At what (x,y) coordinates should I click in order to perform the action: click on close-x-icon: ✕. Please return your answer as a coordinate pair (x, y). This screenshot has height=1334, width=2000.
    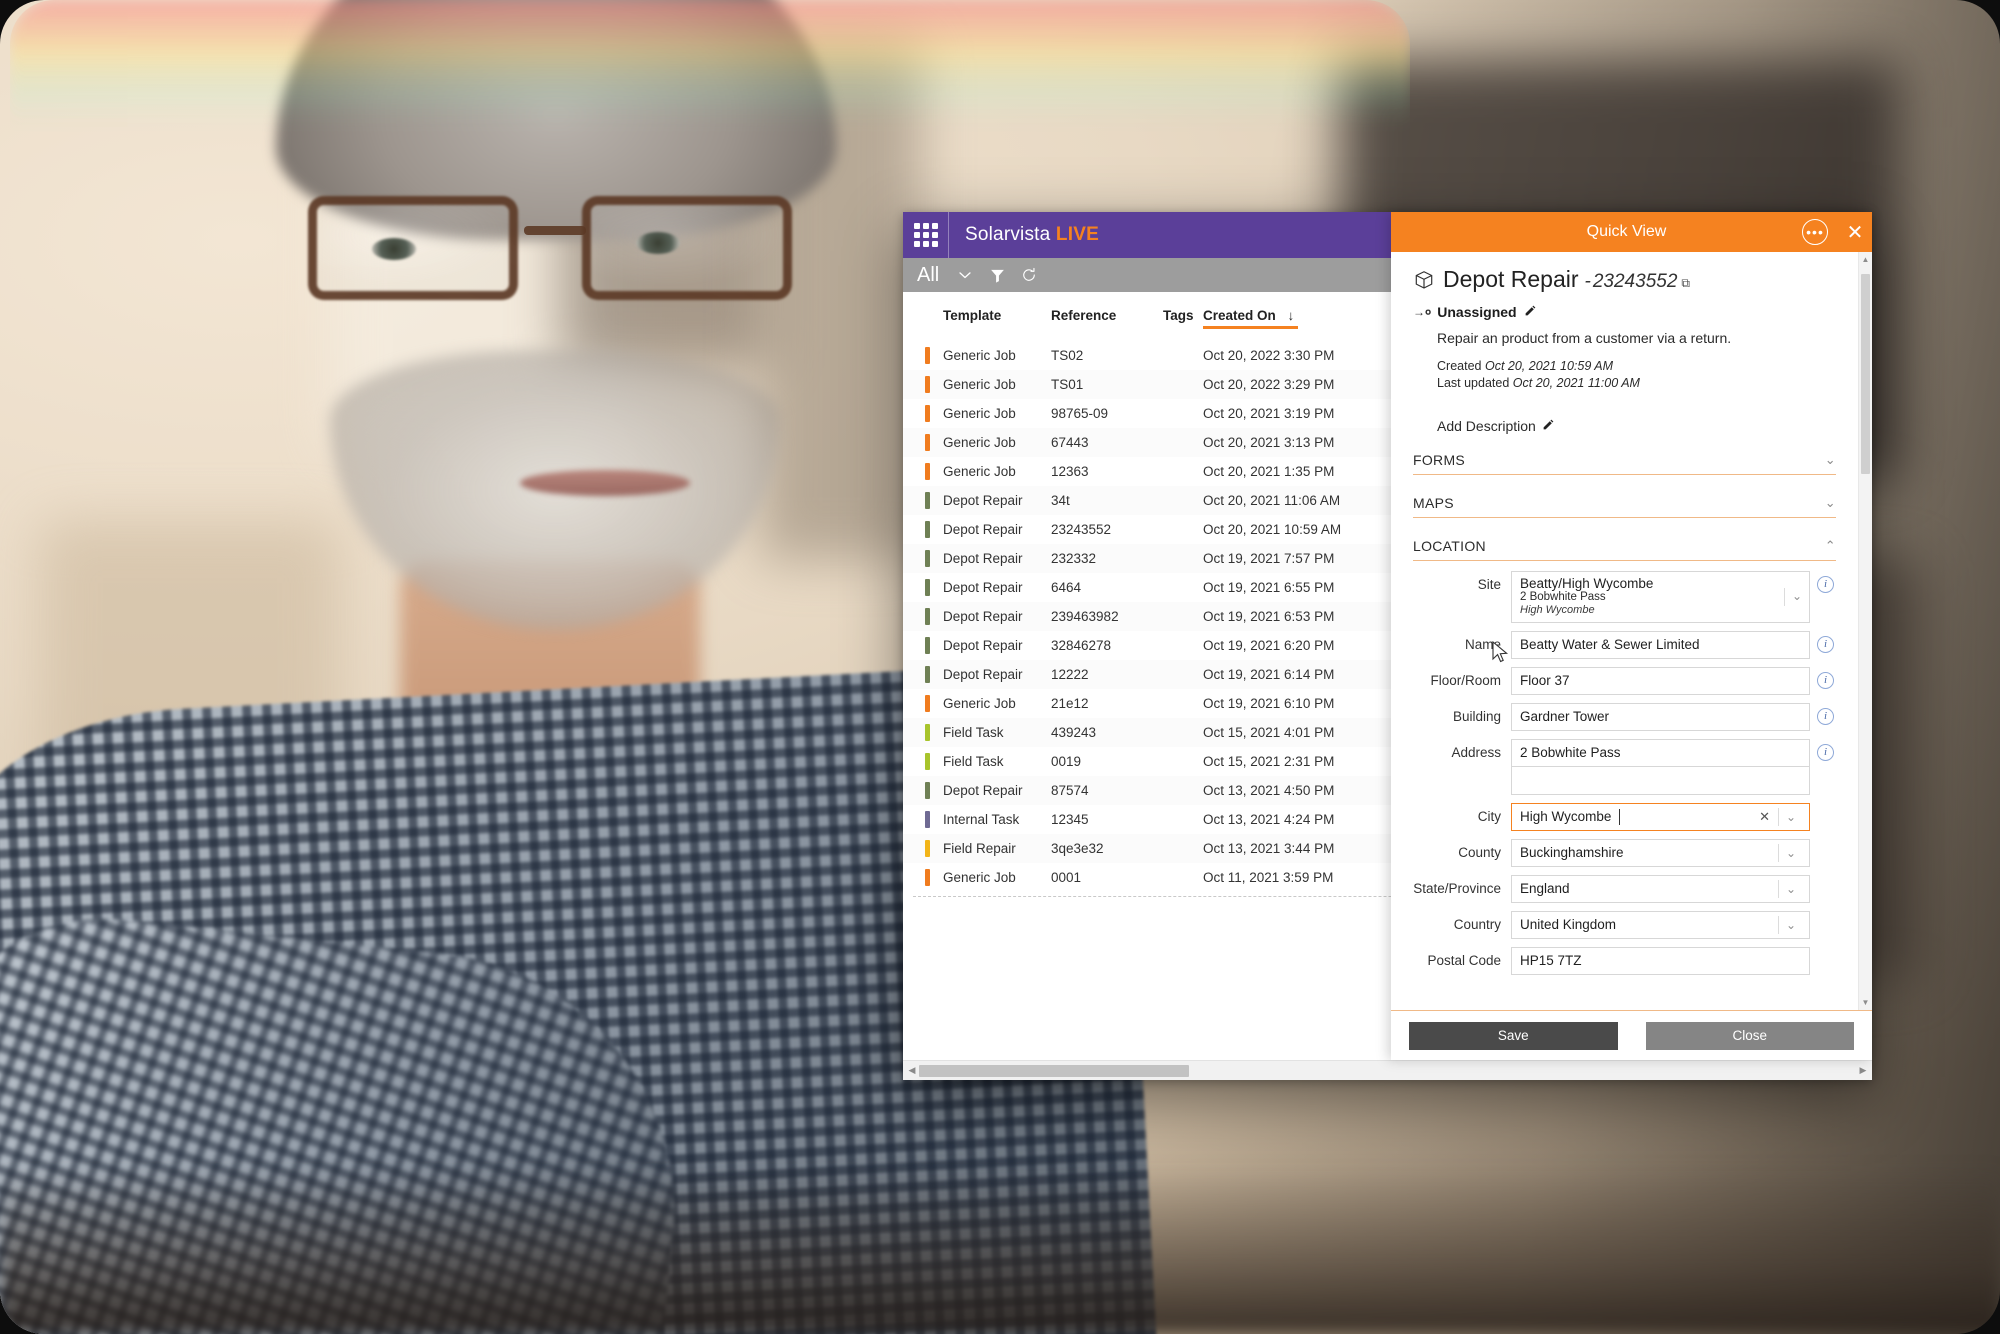
    Looking at the image, I should click on (1855, 232).